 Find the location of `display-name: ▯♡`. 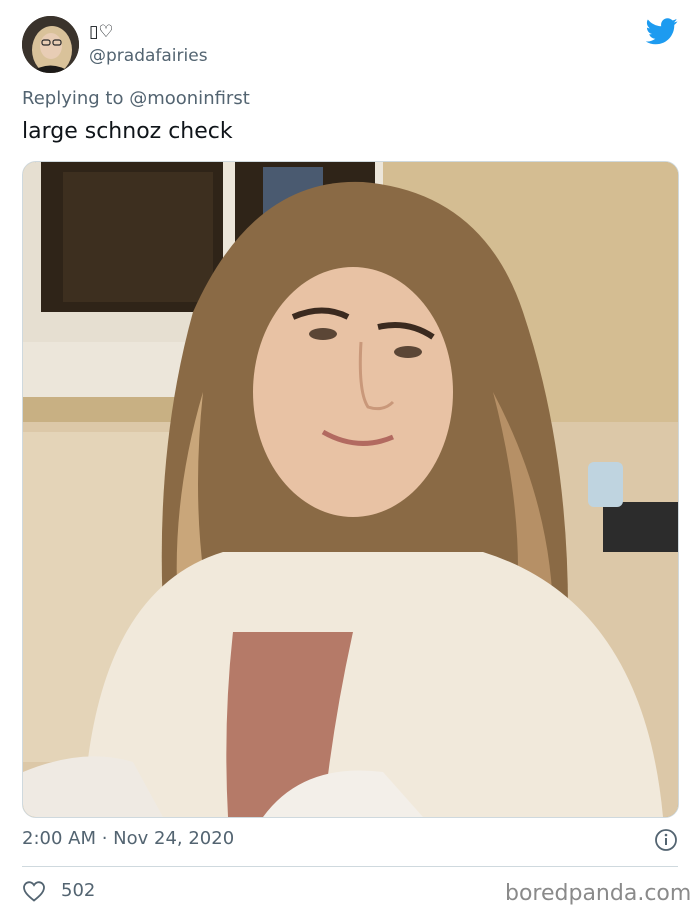

display-name: ▯♡ is located at coordinates (101, 32).